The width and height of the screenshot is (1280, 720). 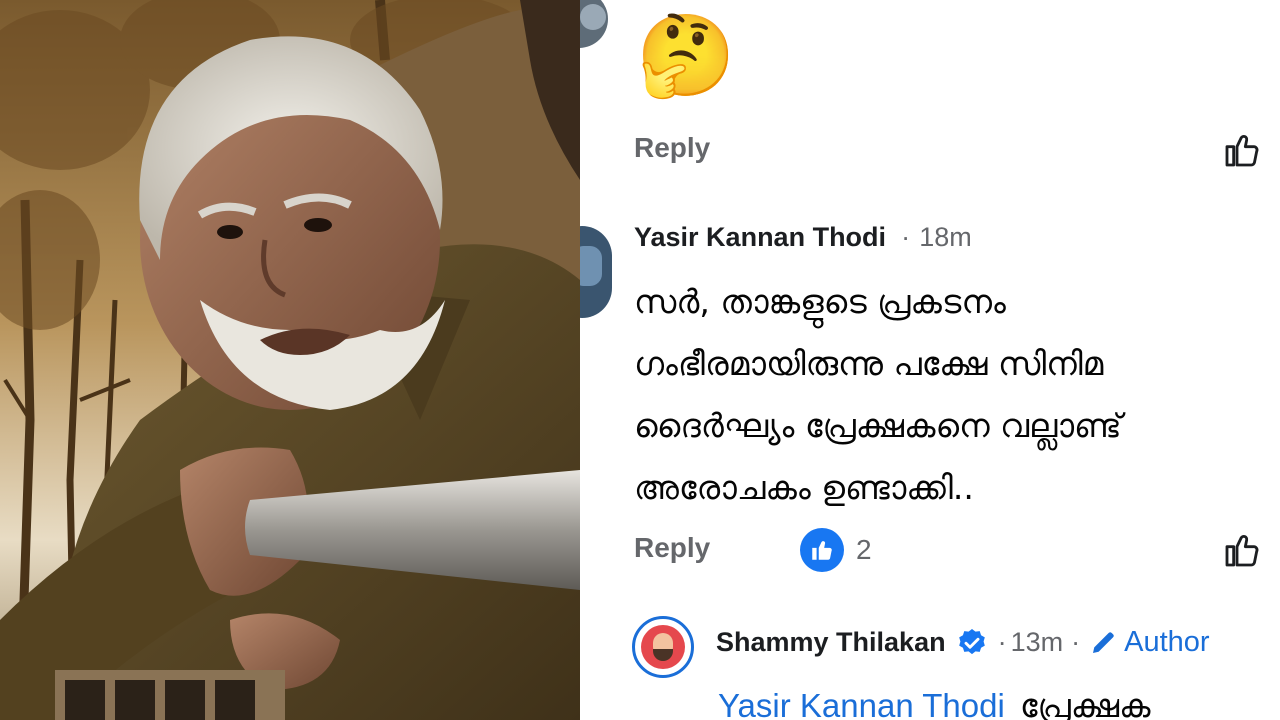 I want to click on avatar-first-commenter, so click(x=594, y=24).